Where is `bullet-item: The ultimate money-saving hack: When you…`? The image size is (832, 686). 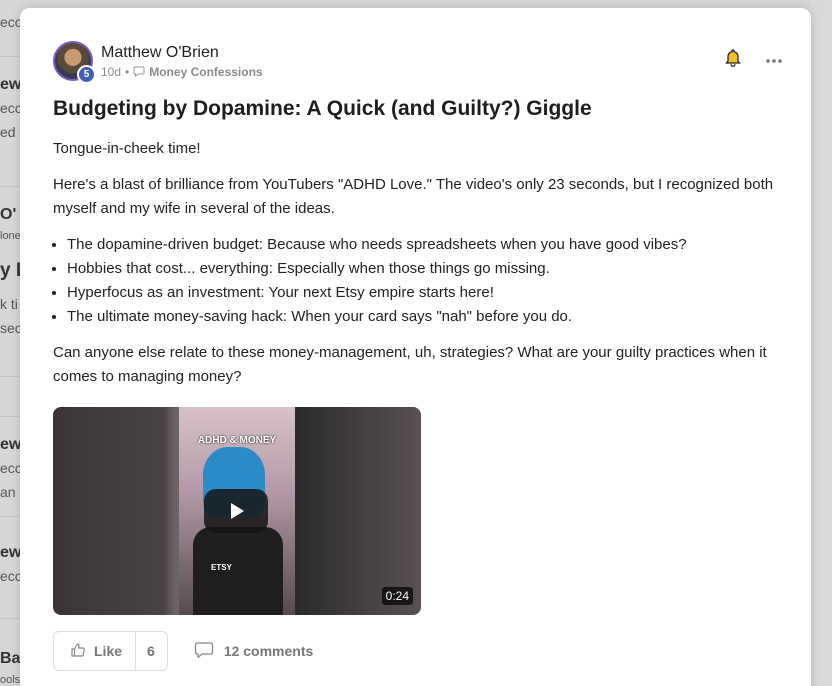 bullet-item: The ultimate money-saving hack: When you… is located at coordinates (425, 317).